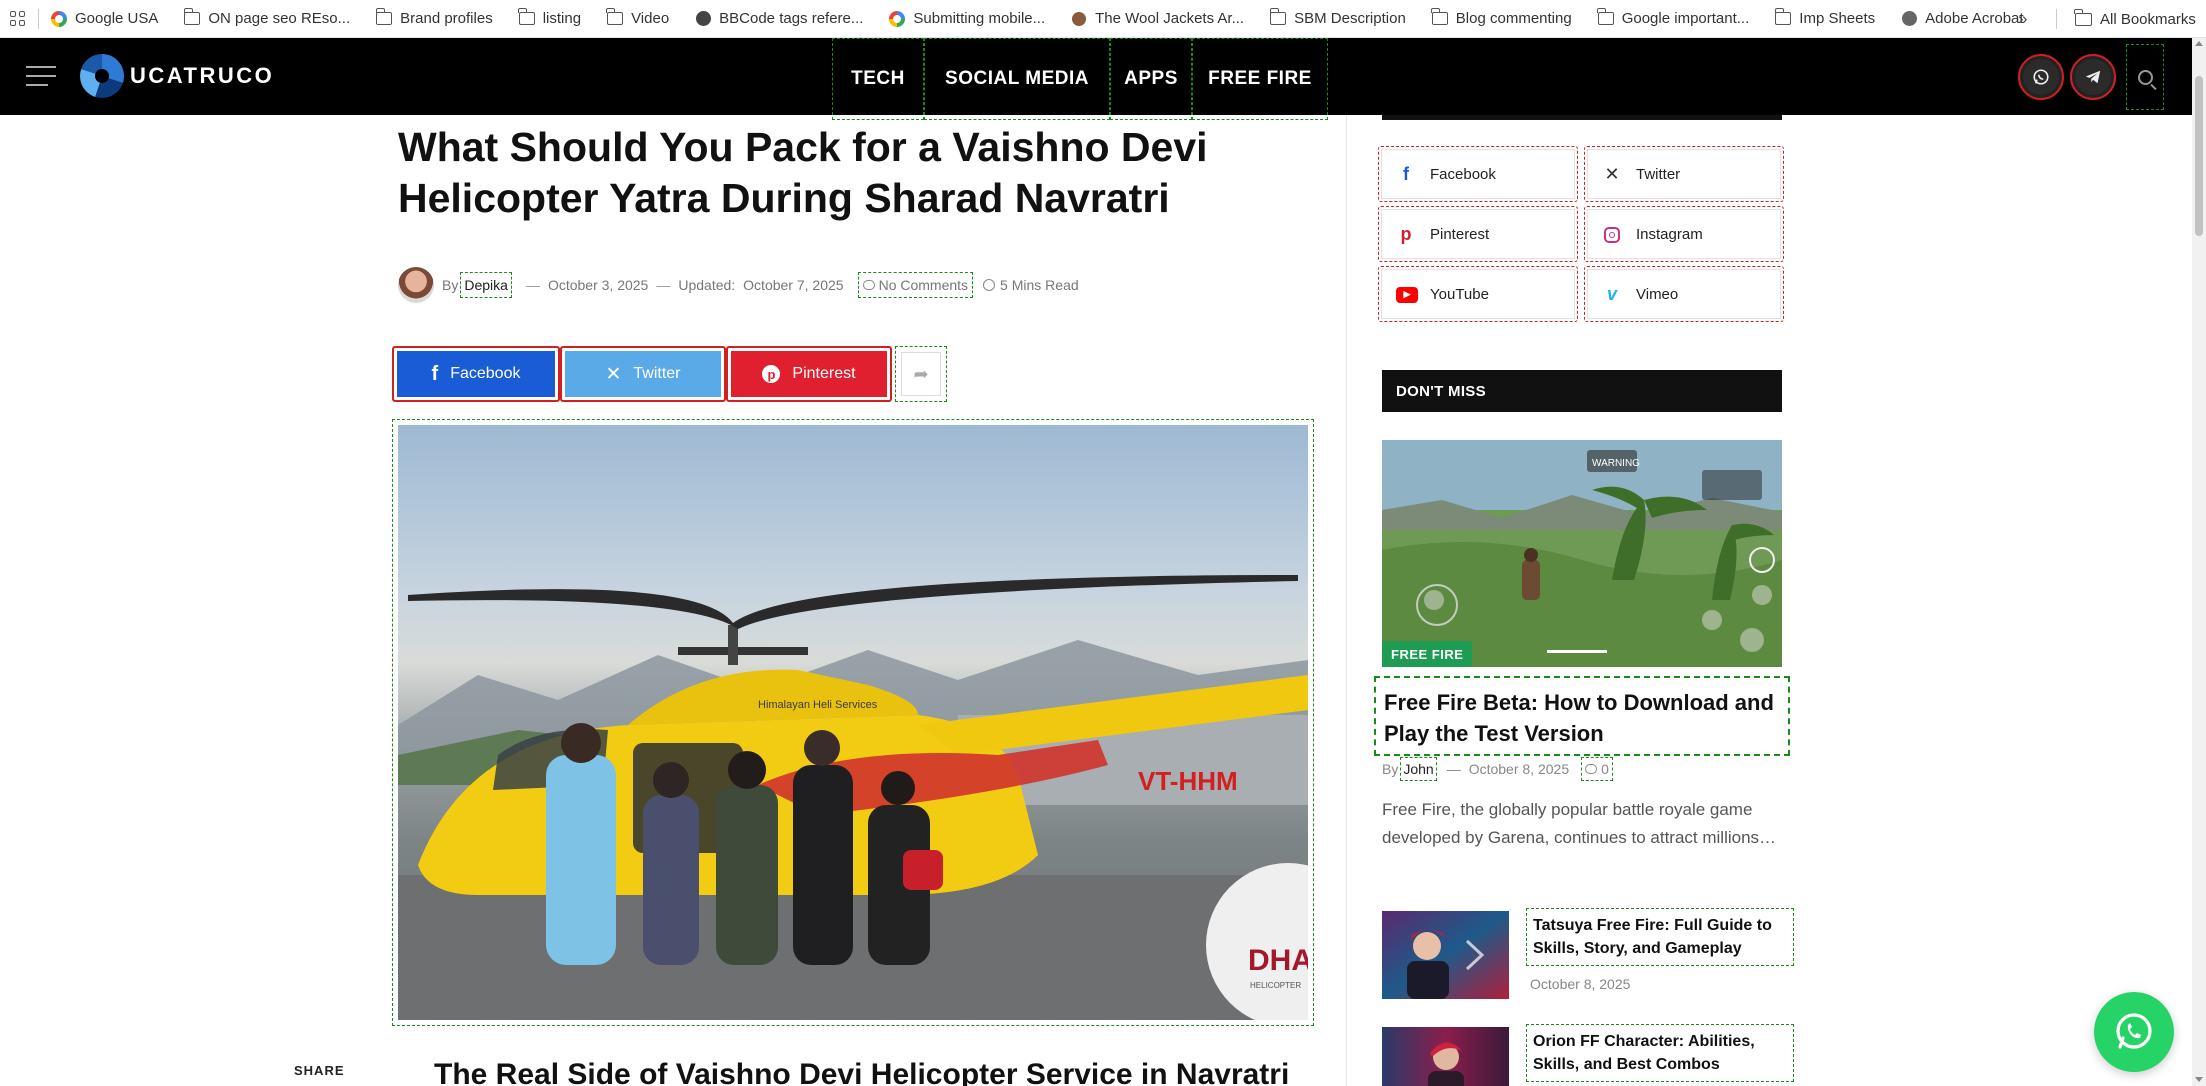 The image size is (2206, 1086). What do you see at coordinates (989, 285) in the screenshot?
I see `clock-icon` at bounding box center [989, 285].